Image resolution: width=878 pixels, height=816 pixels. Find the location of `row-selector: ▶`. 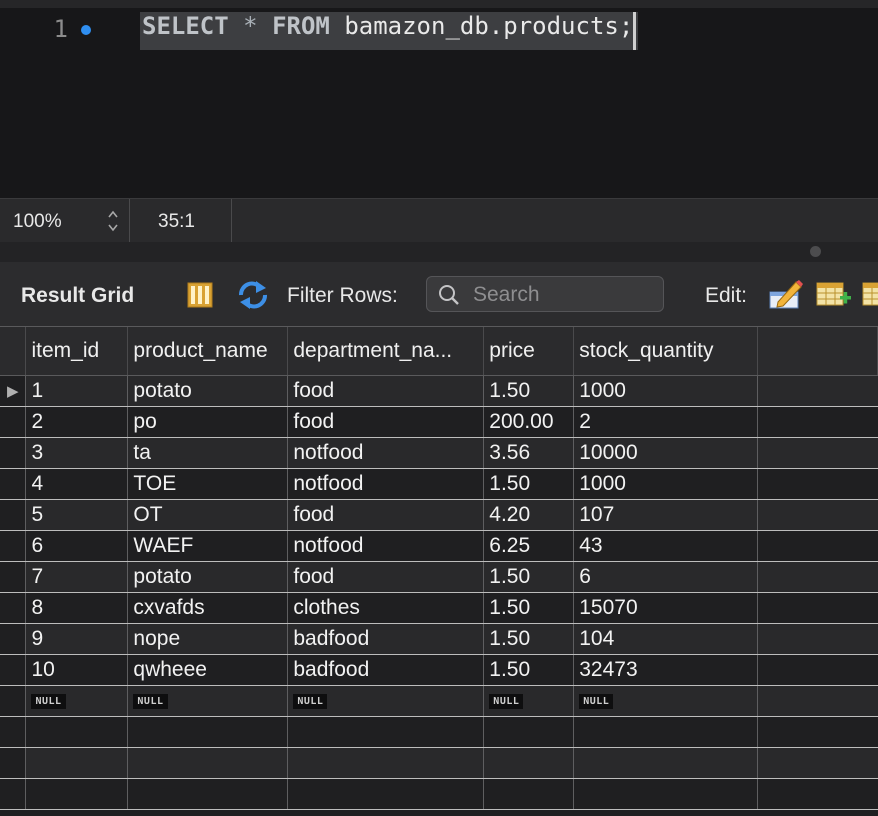

row-selector: ▶ is located at coordinates (13, 391).